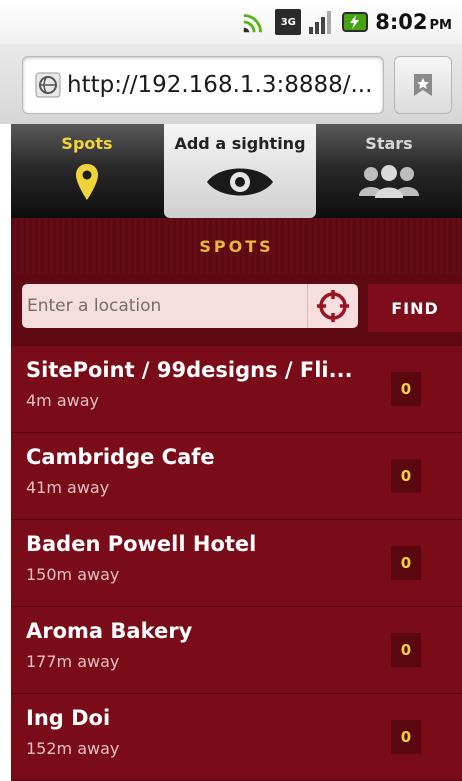 The width and height of the screenshot is (462, 781). What do you see at coordinates (231, 22) in the screenshot?
I see `status-bar: 3G 8:02 PM` at bounding box center [231, 22].